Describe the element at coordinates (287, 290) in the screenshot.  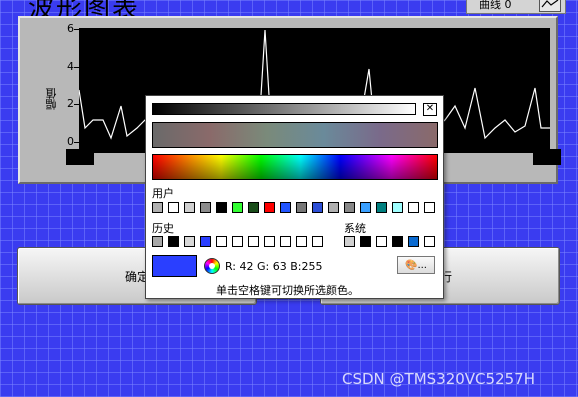
I see `picker-hint-text: 单击空格键可切换所选颜色。` at that location.